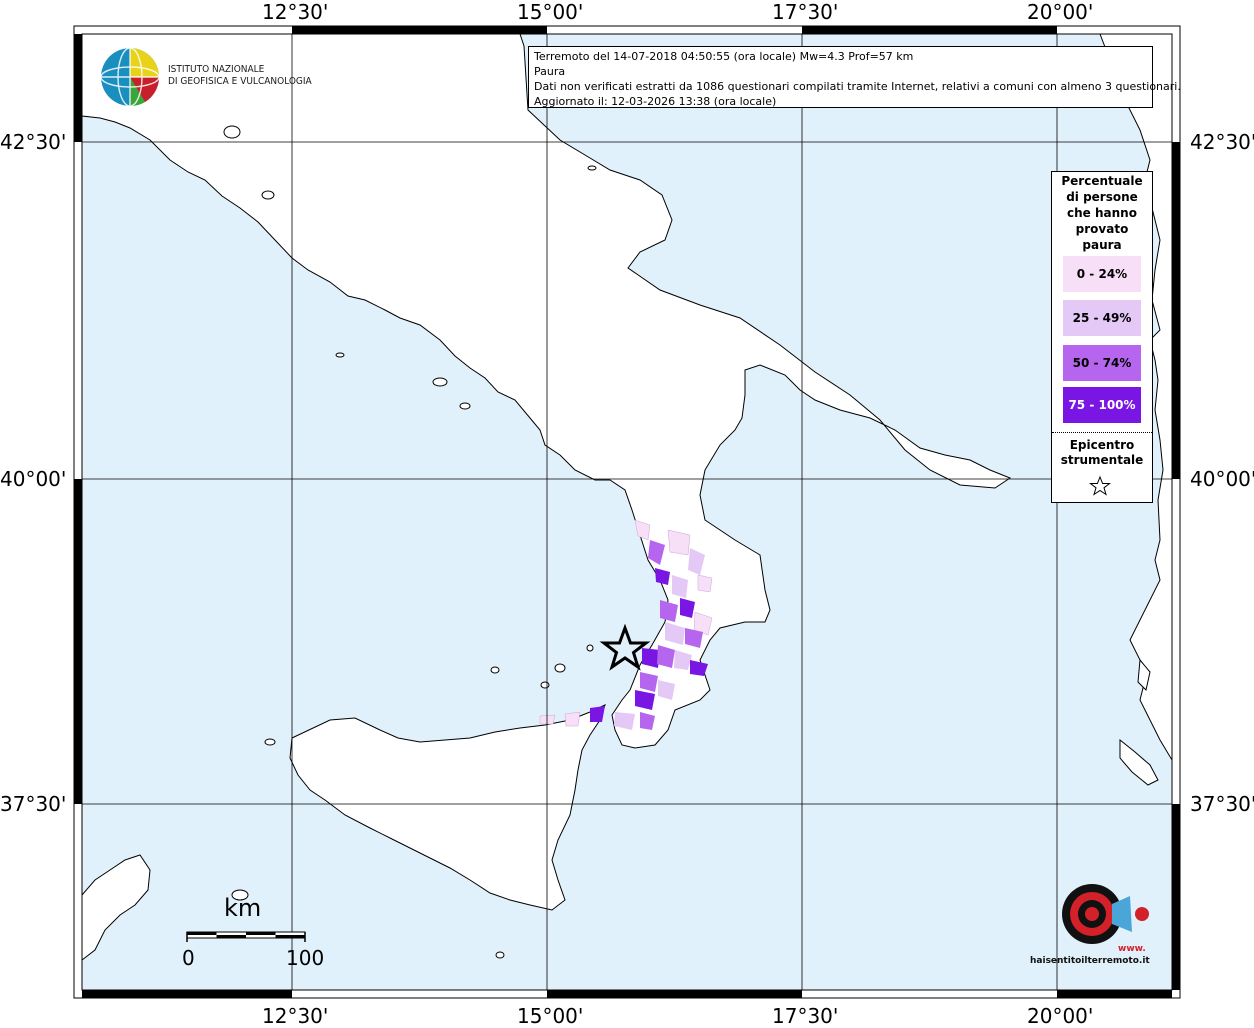 This screenshot has height=1028, width=1254. I want to click on bottom-tick-label: 17°30', so click(805, 1016).